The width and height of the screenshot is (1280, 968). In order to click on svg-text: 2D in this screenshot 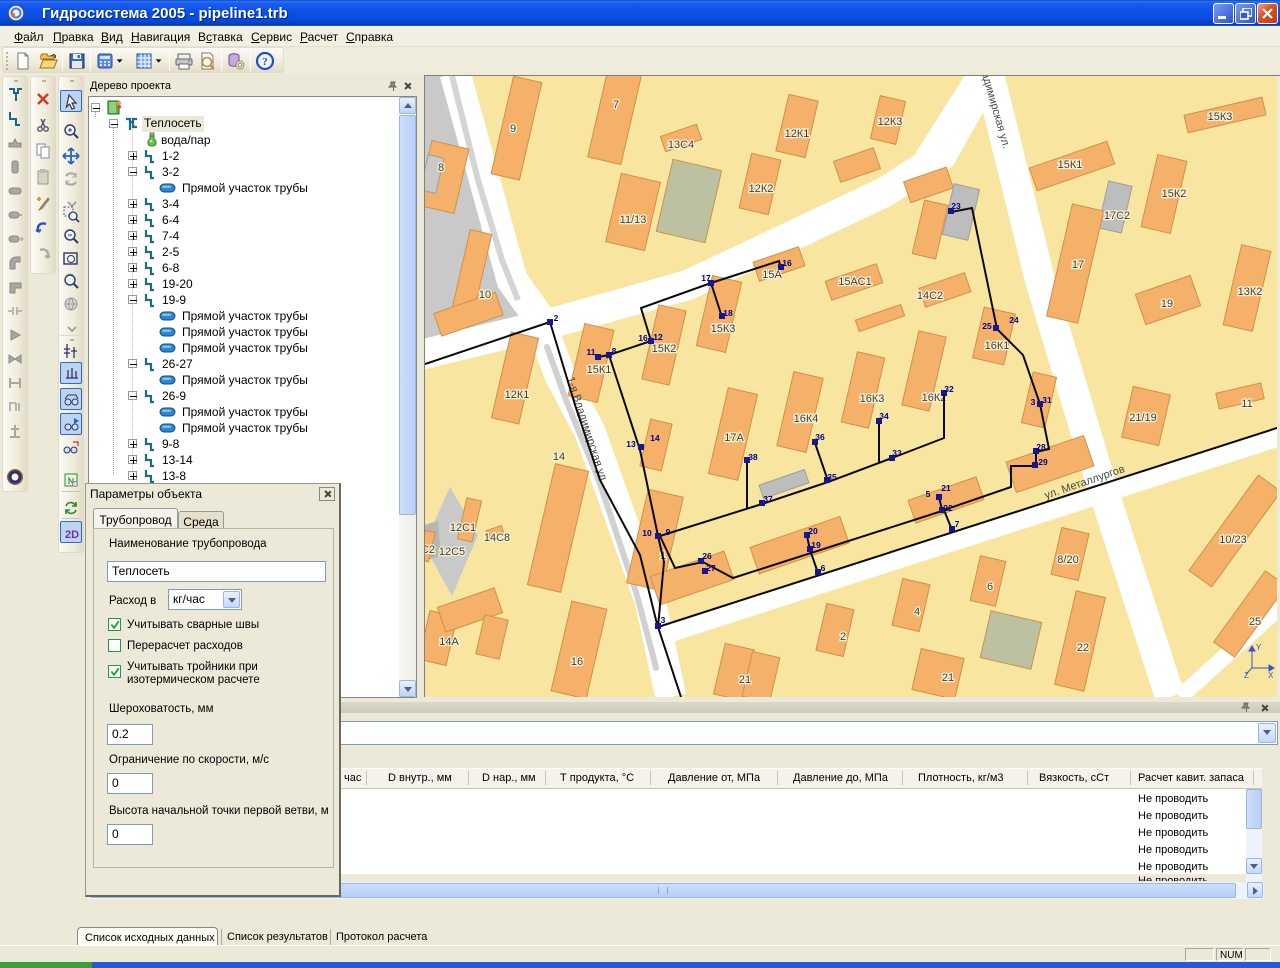, I will do `click(72, 535)`.